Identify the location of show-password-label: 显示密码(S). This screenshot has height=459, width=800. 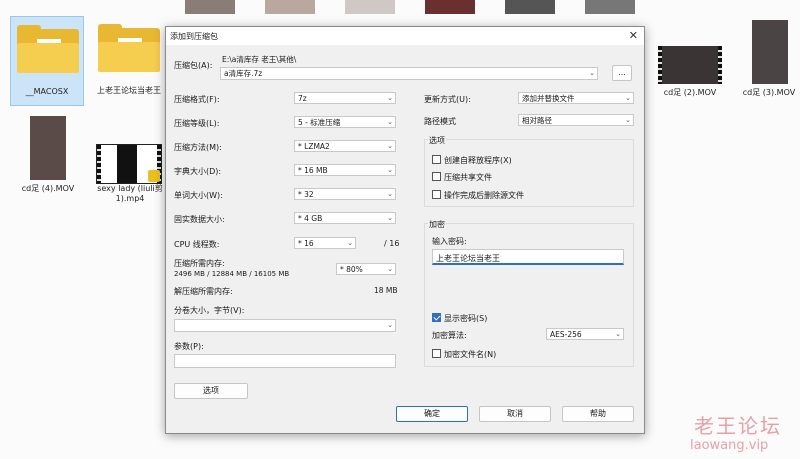
(466, 318).